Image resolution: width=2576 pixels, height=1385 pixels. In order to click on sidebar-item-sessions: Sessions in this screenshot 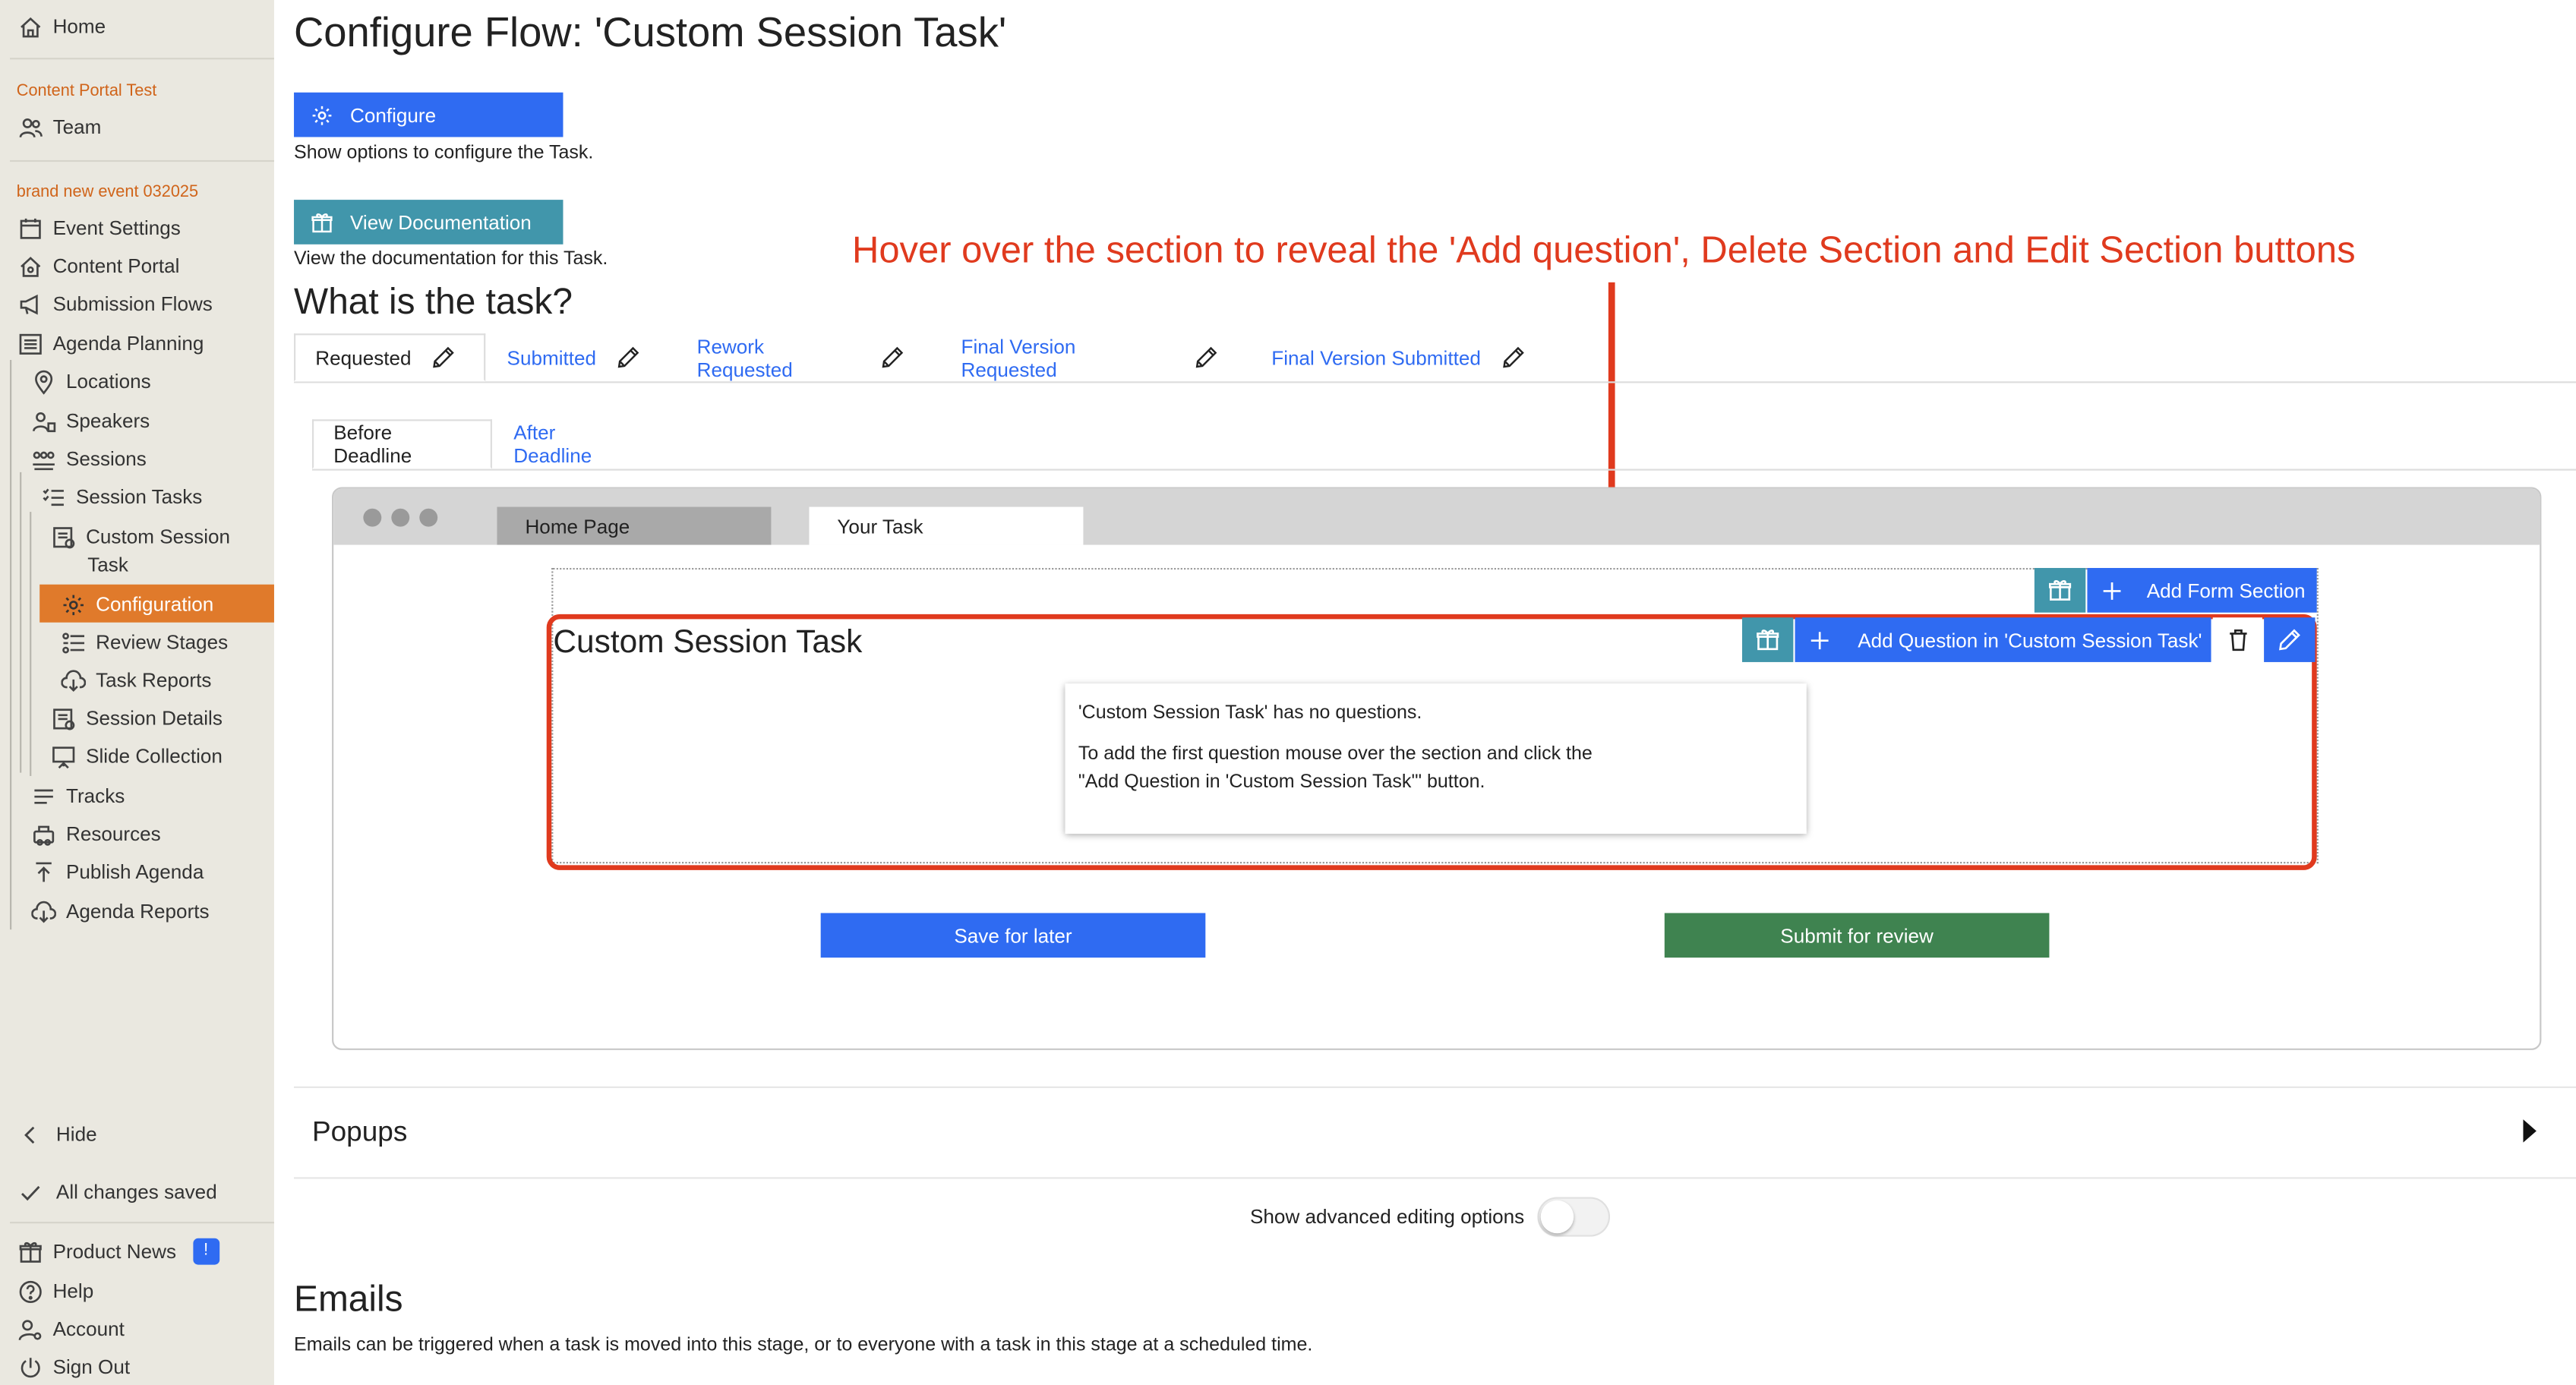, I will do `click(88, 459)`.